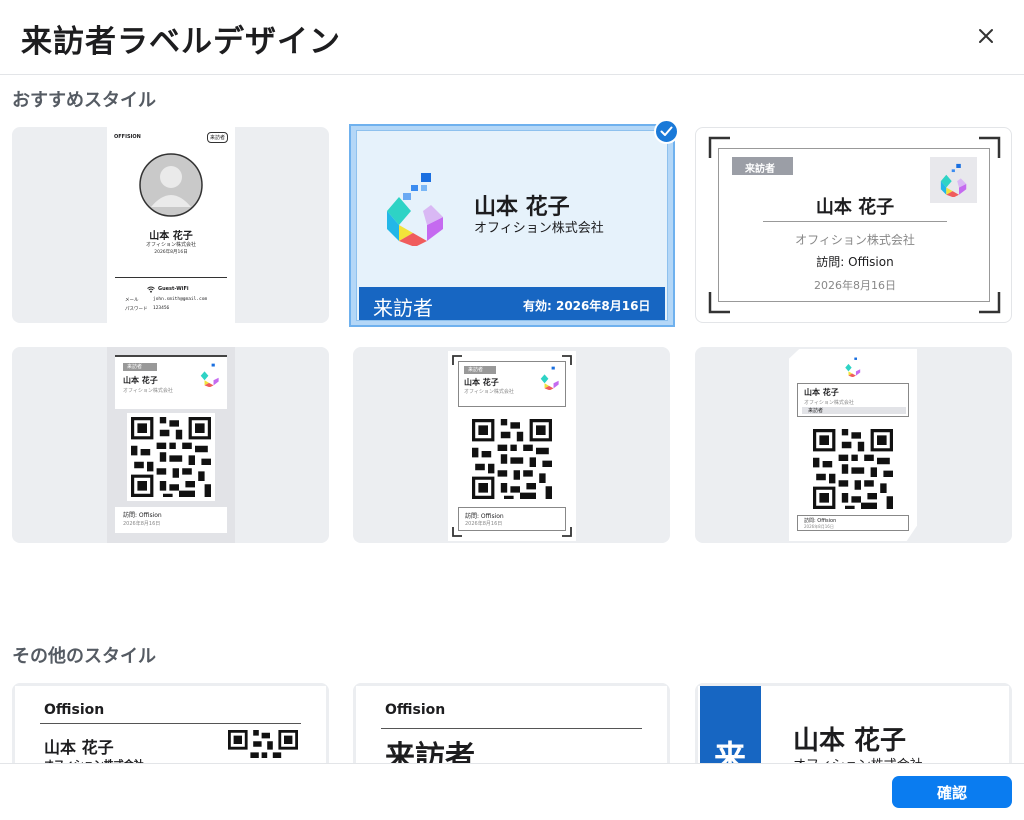  What do you see at coordinates (181, 42) in the screenshot?
I see `dialog-title: 来訪者ラベルデザイン` at bounding box center [181, 42].